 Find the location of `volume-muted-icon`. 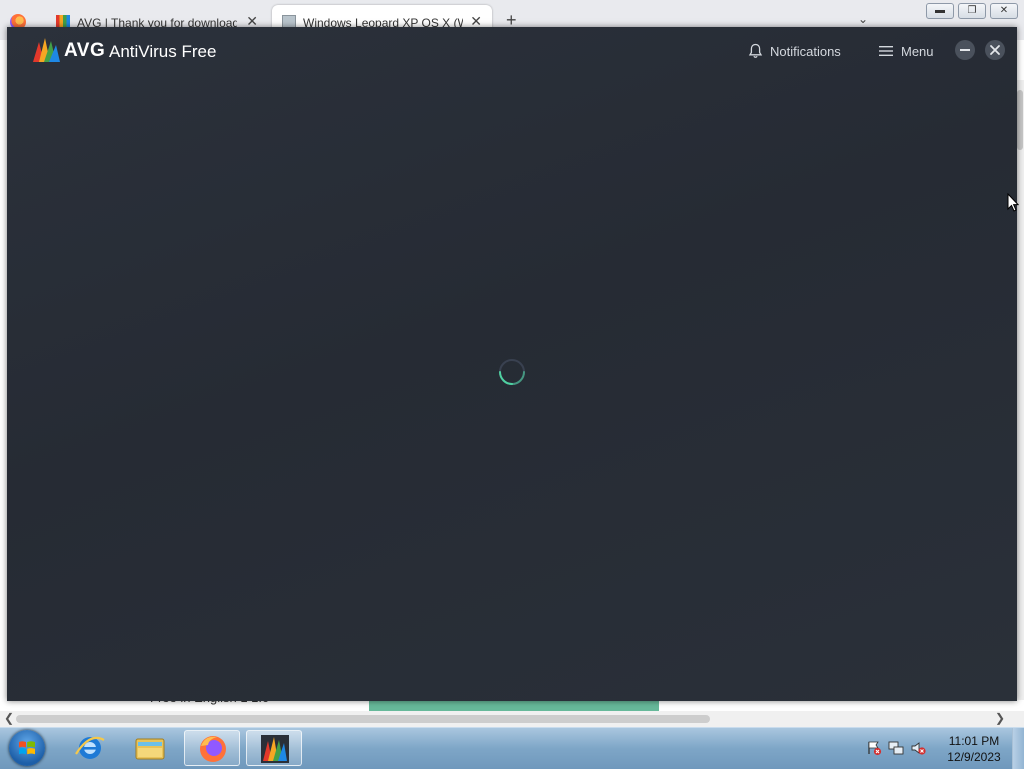

volume-muted-icon is located at coordinates (918, 748).